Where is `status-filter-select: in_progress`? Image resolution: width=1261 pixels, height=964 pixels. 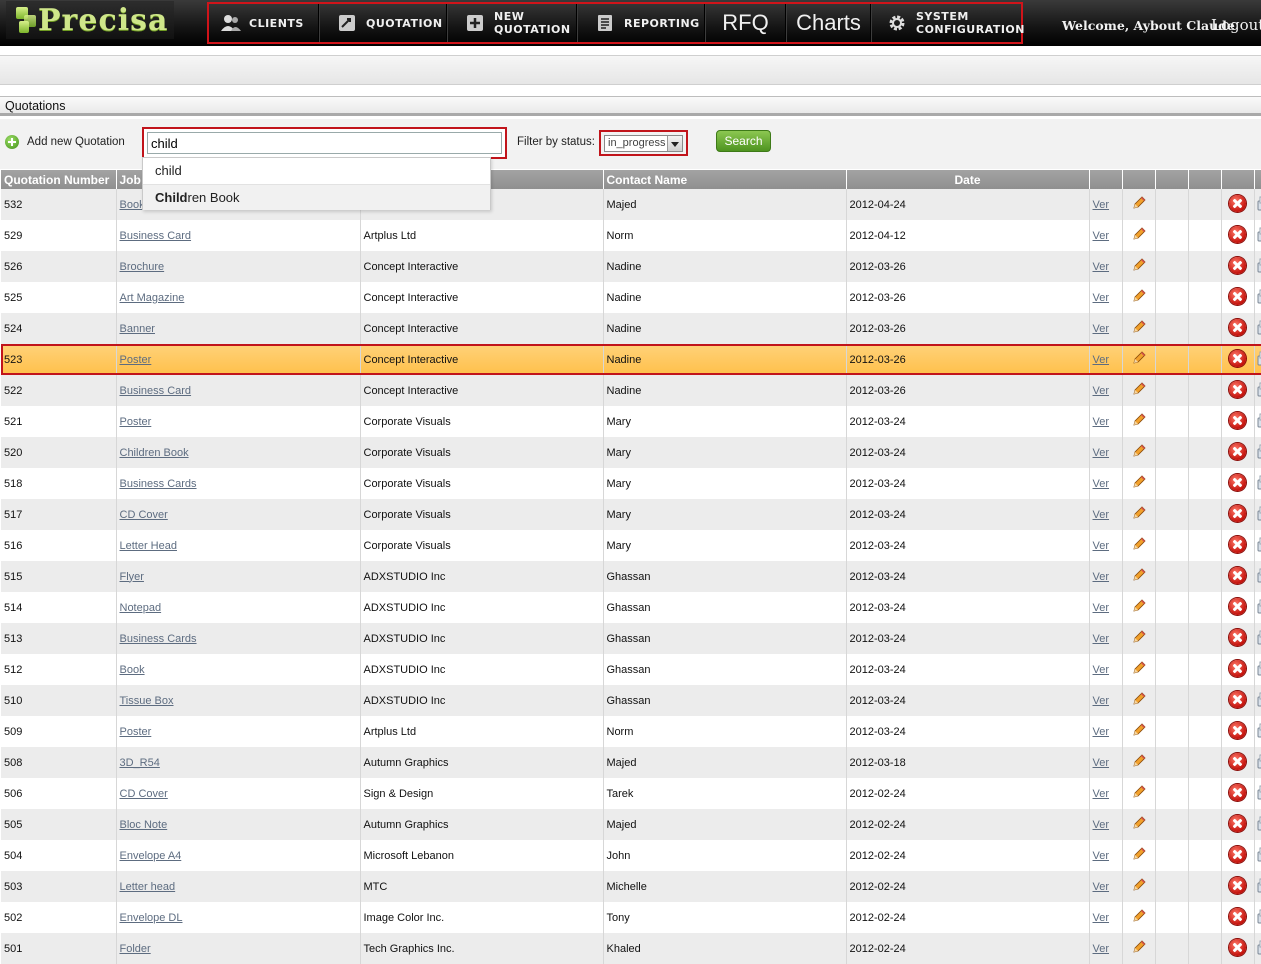 status-filter-select: in_progress is located at coordinates (643, 143).